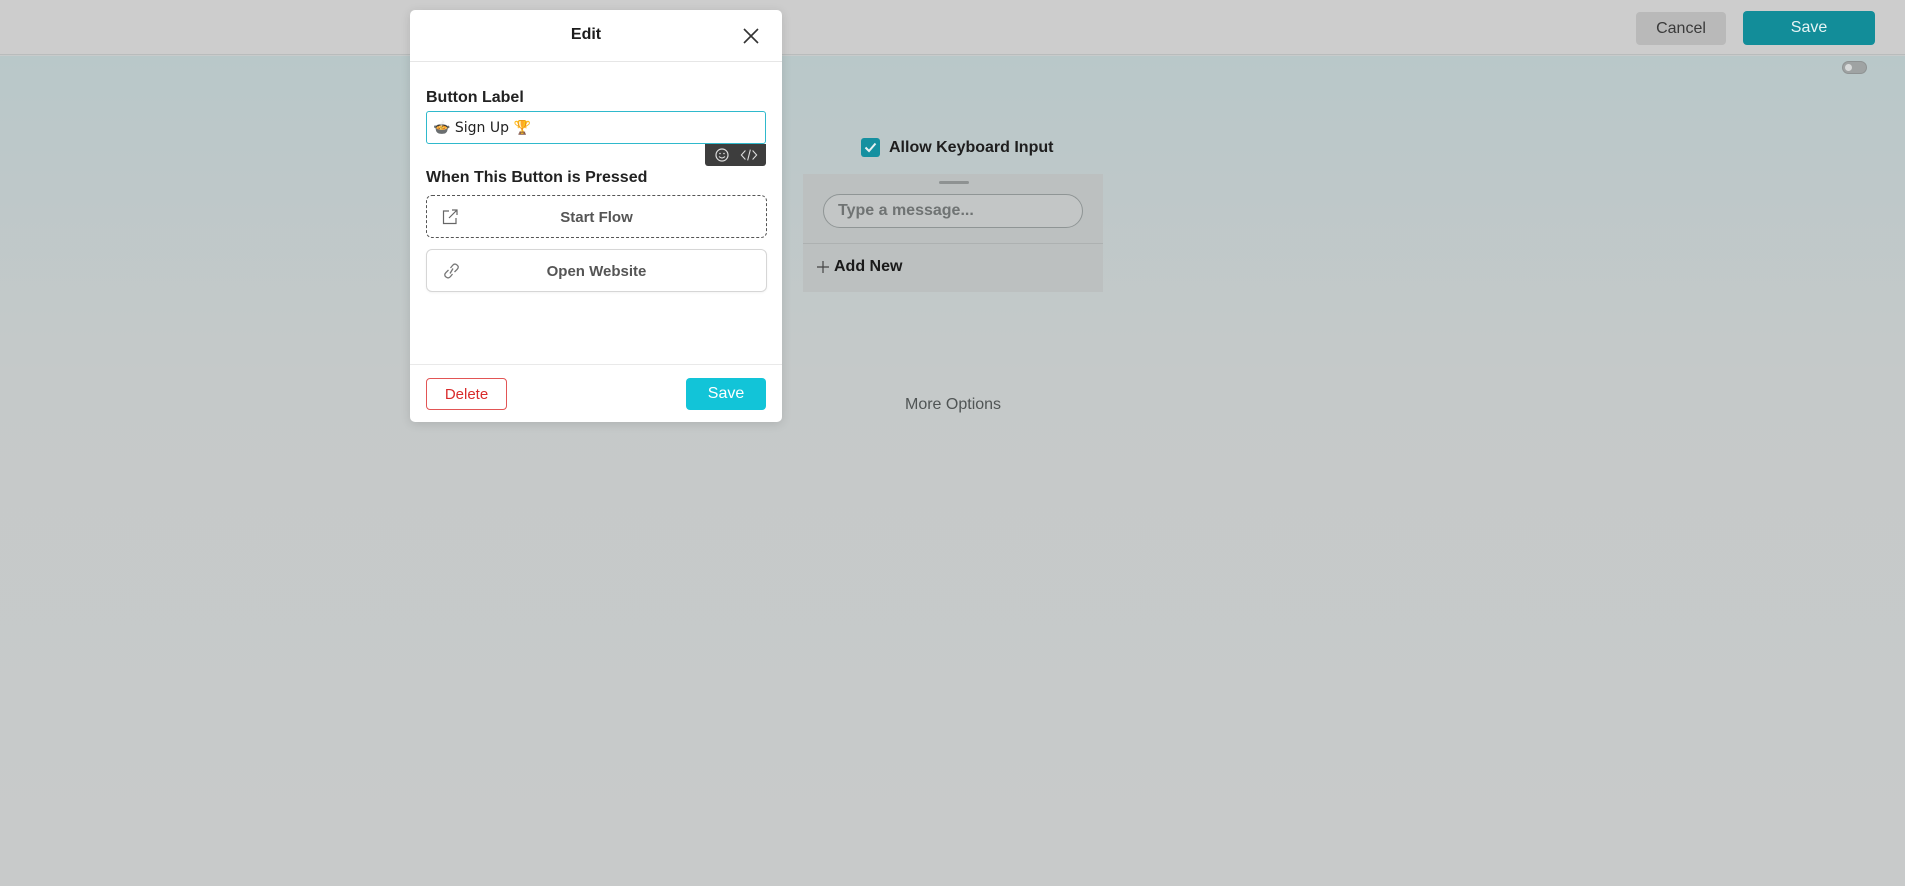  Describe the element at coordinates (971, 147) in the screenshot. I see `allow-keyboard-label: Allow Keyboard Input` at that location.